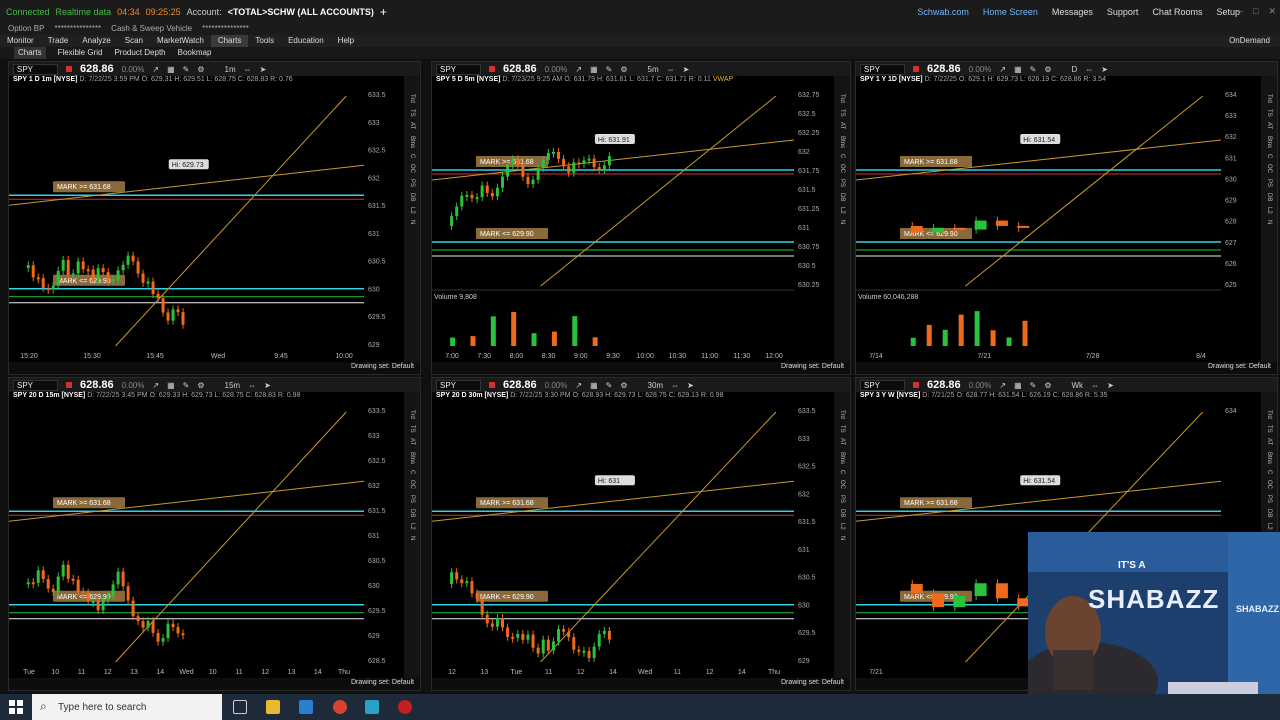 The width and height of the screenshot is (1280, 720). I want to click on subtab-flexible-grid: Flexible Grid, so click(80, 53).